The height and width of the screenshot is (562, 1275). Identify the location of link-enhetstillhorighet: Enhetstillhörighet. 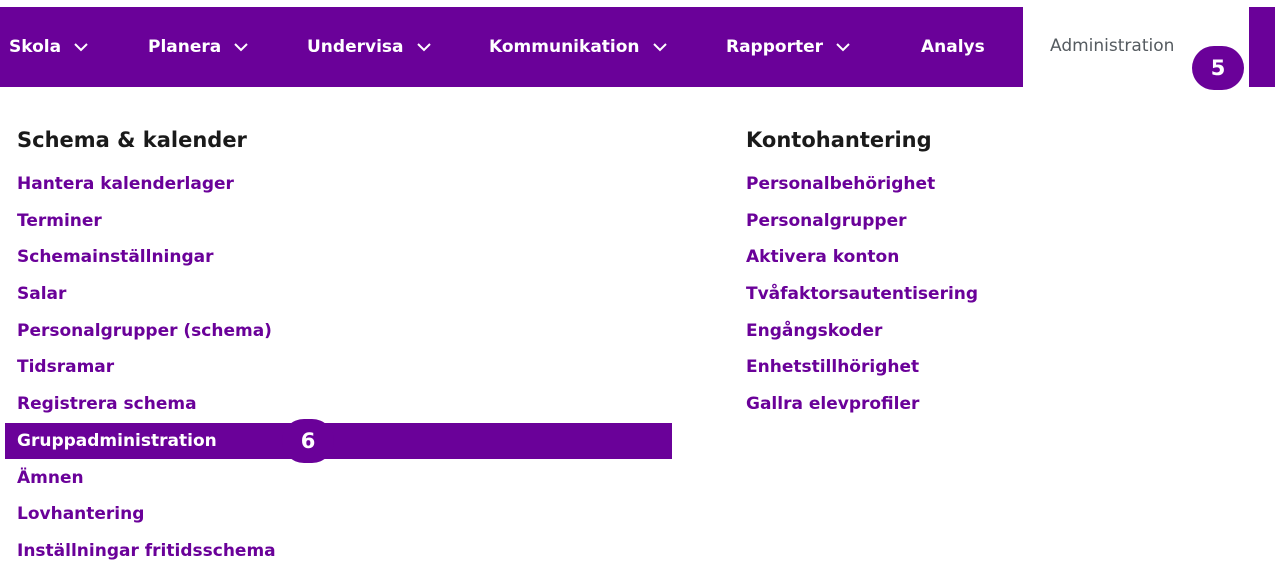
(832, 367).